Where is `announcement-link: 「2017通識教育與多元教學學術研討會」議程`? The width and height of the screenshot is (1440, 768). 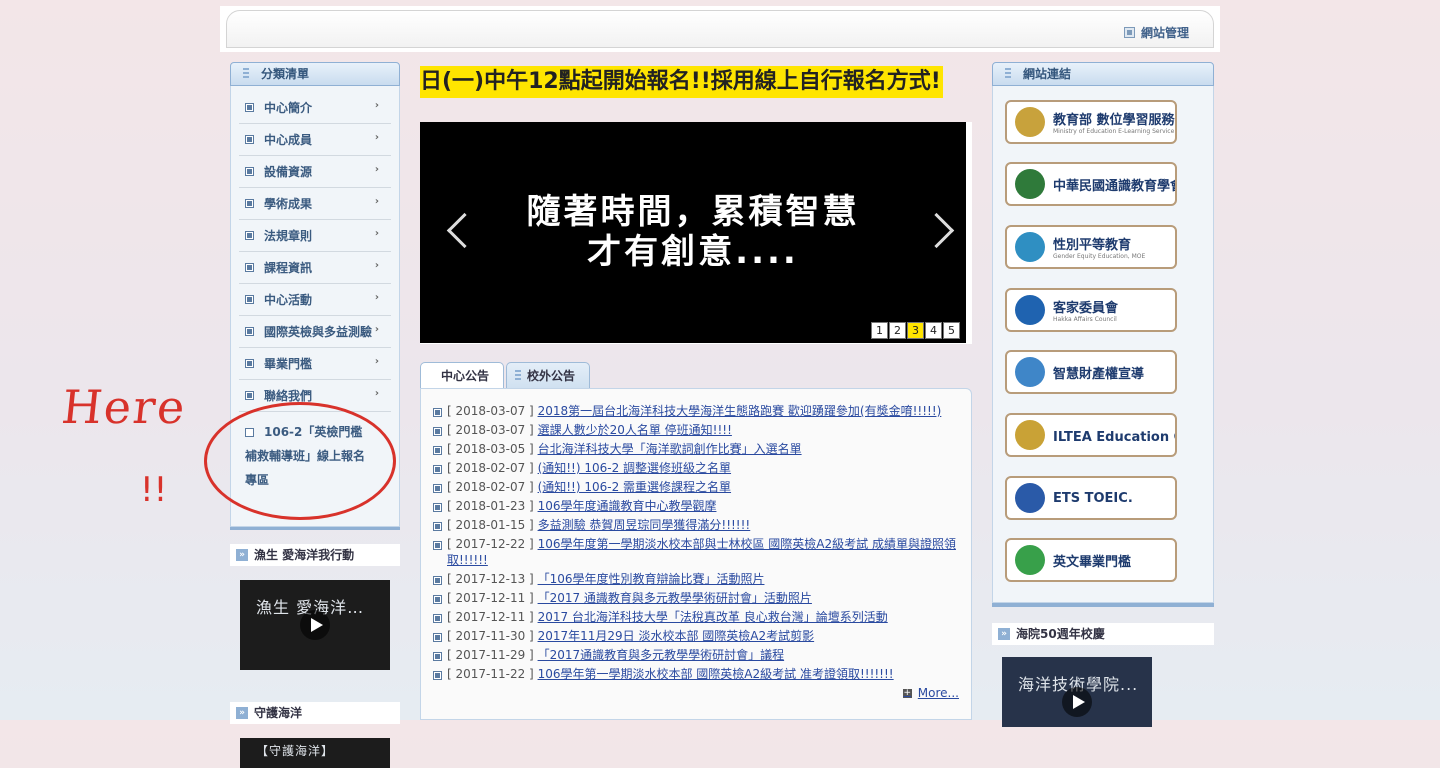
announcement-link: 「2017通識教育與多元教學學術研討會」議程 is located at coordinates (661, 655).